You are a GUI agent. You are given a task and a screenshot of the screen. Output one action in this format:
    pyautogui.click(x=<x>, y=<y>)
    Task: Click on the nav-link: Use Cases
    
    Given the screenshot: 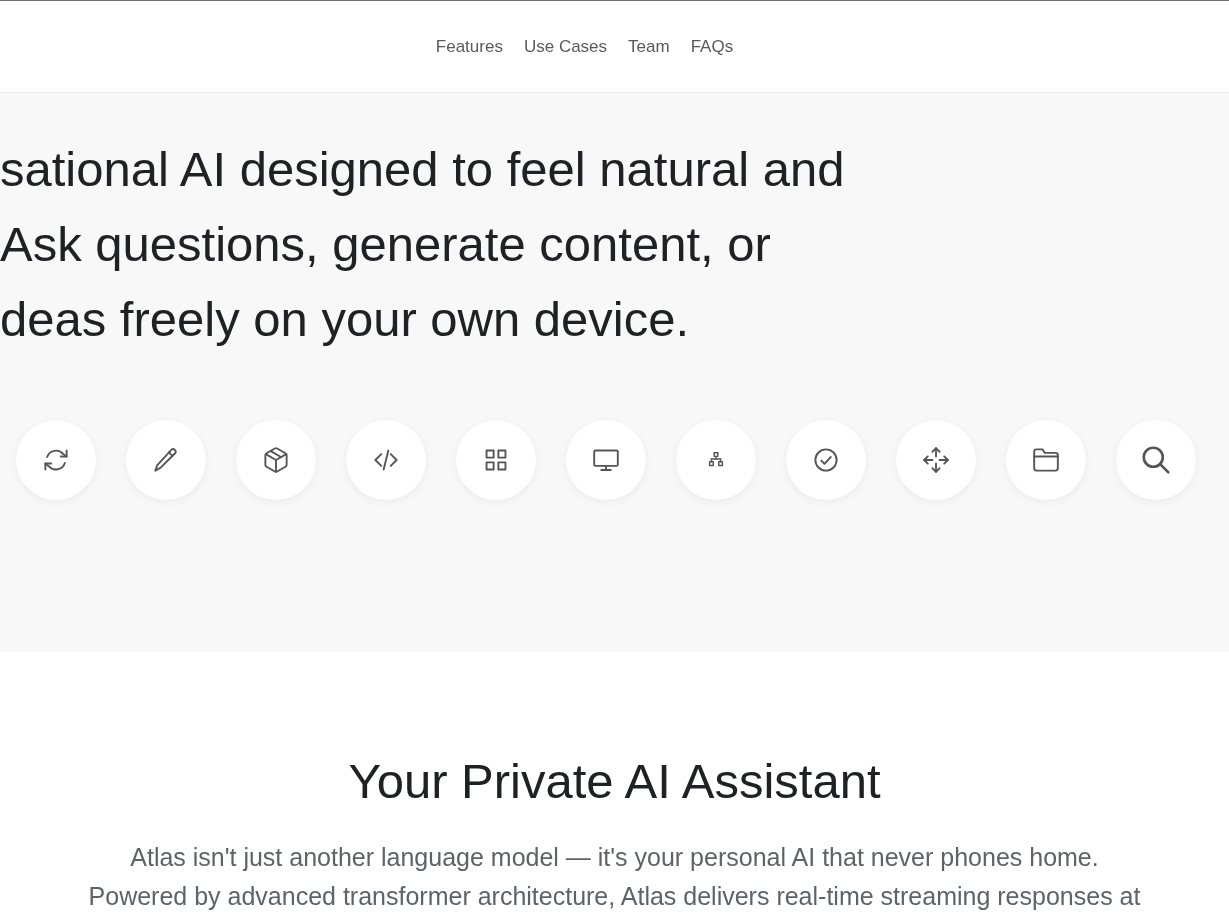 What is the action you would take?
    pyautogui.click(x=565, y=46)
    